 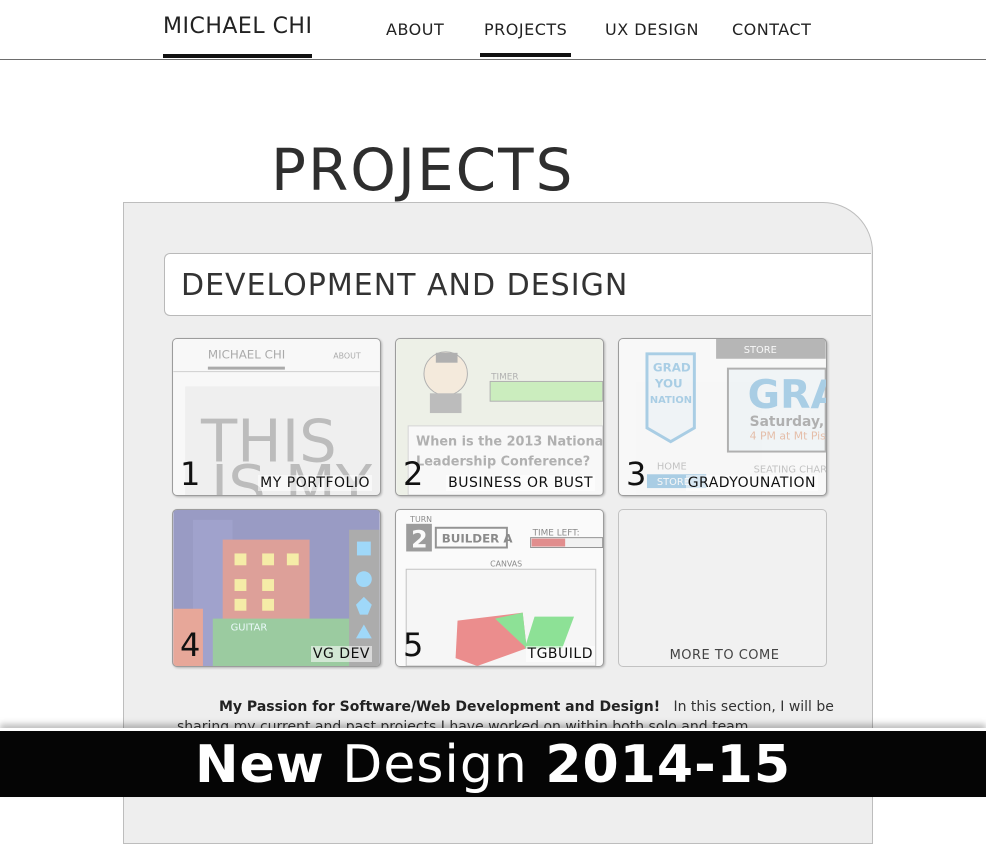 I want to click on tile-number: 5, so click(x=413, y=645).